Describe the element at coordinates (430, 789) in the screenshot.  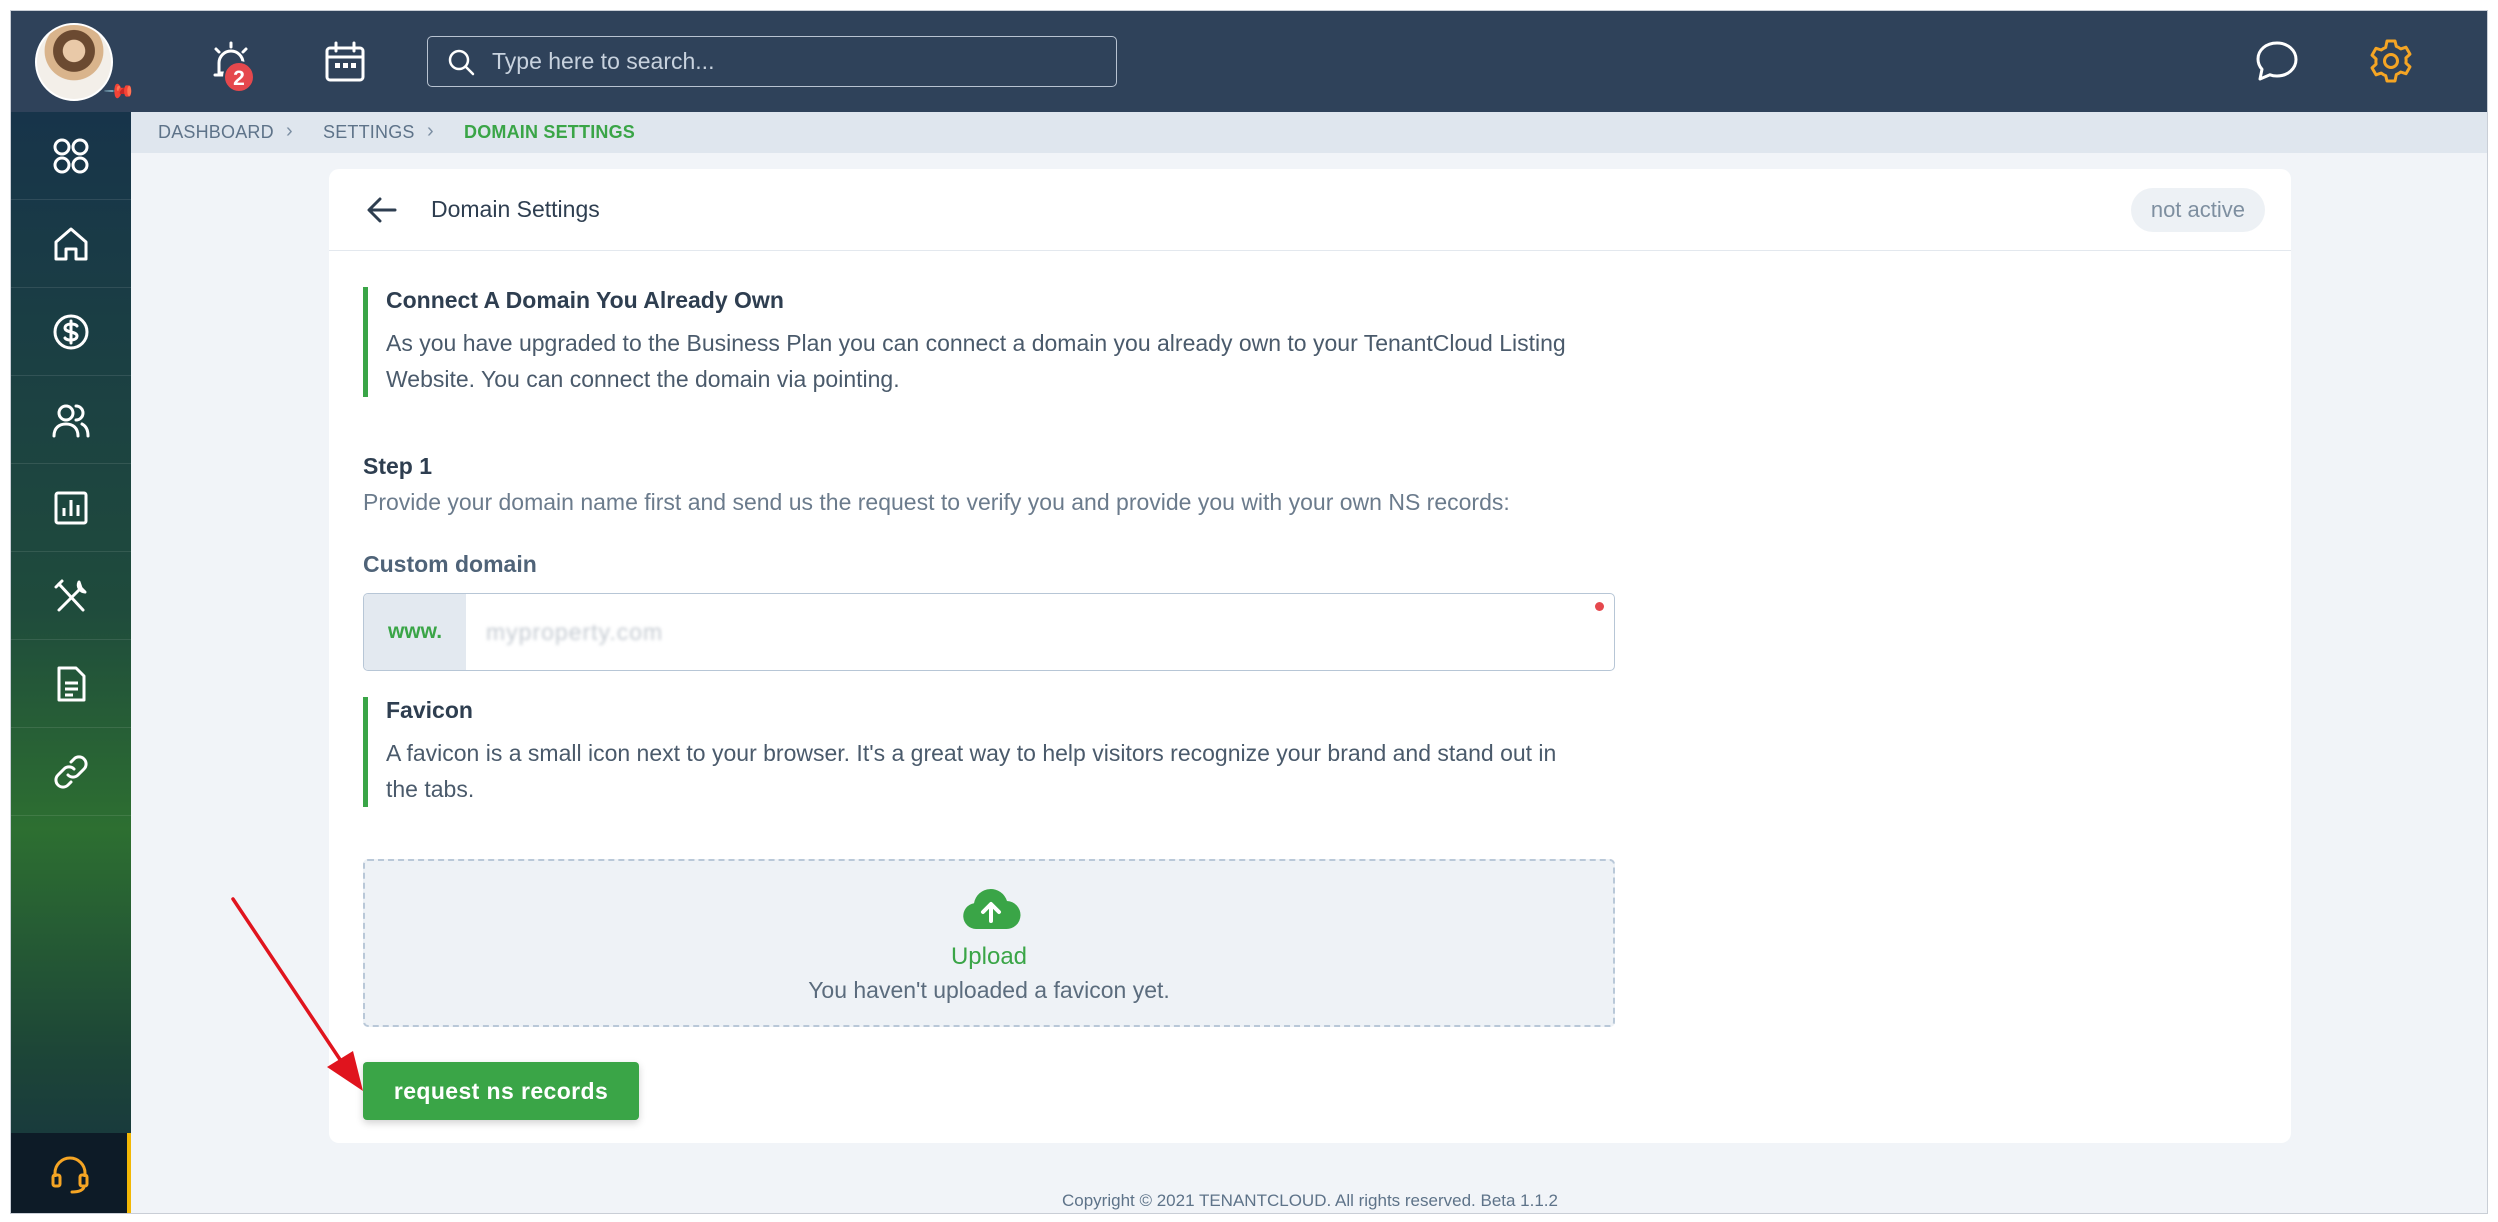
I see `favicon-text-line2: the tabs.` at that location.